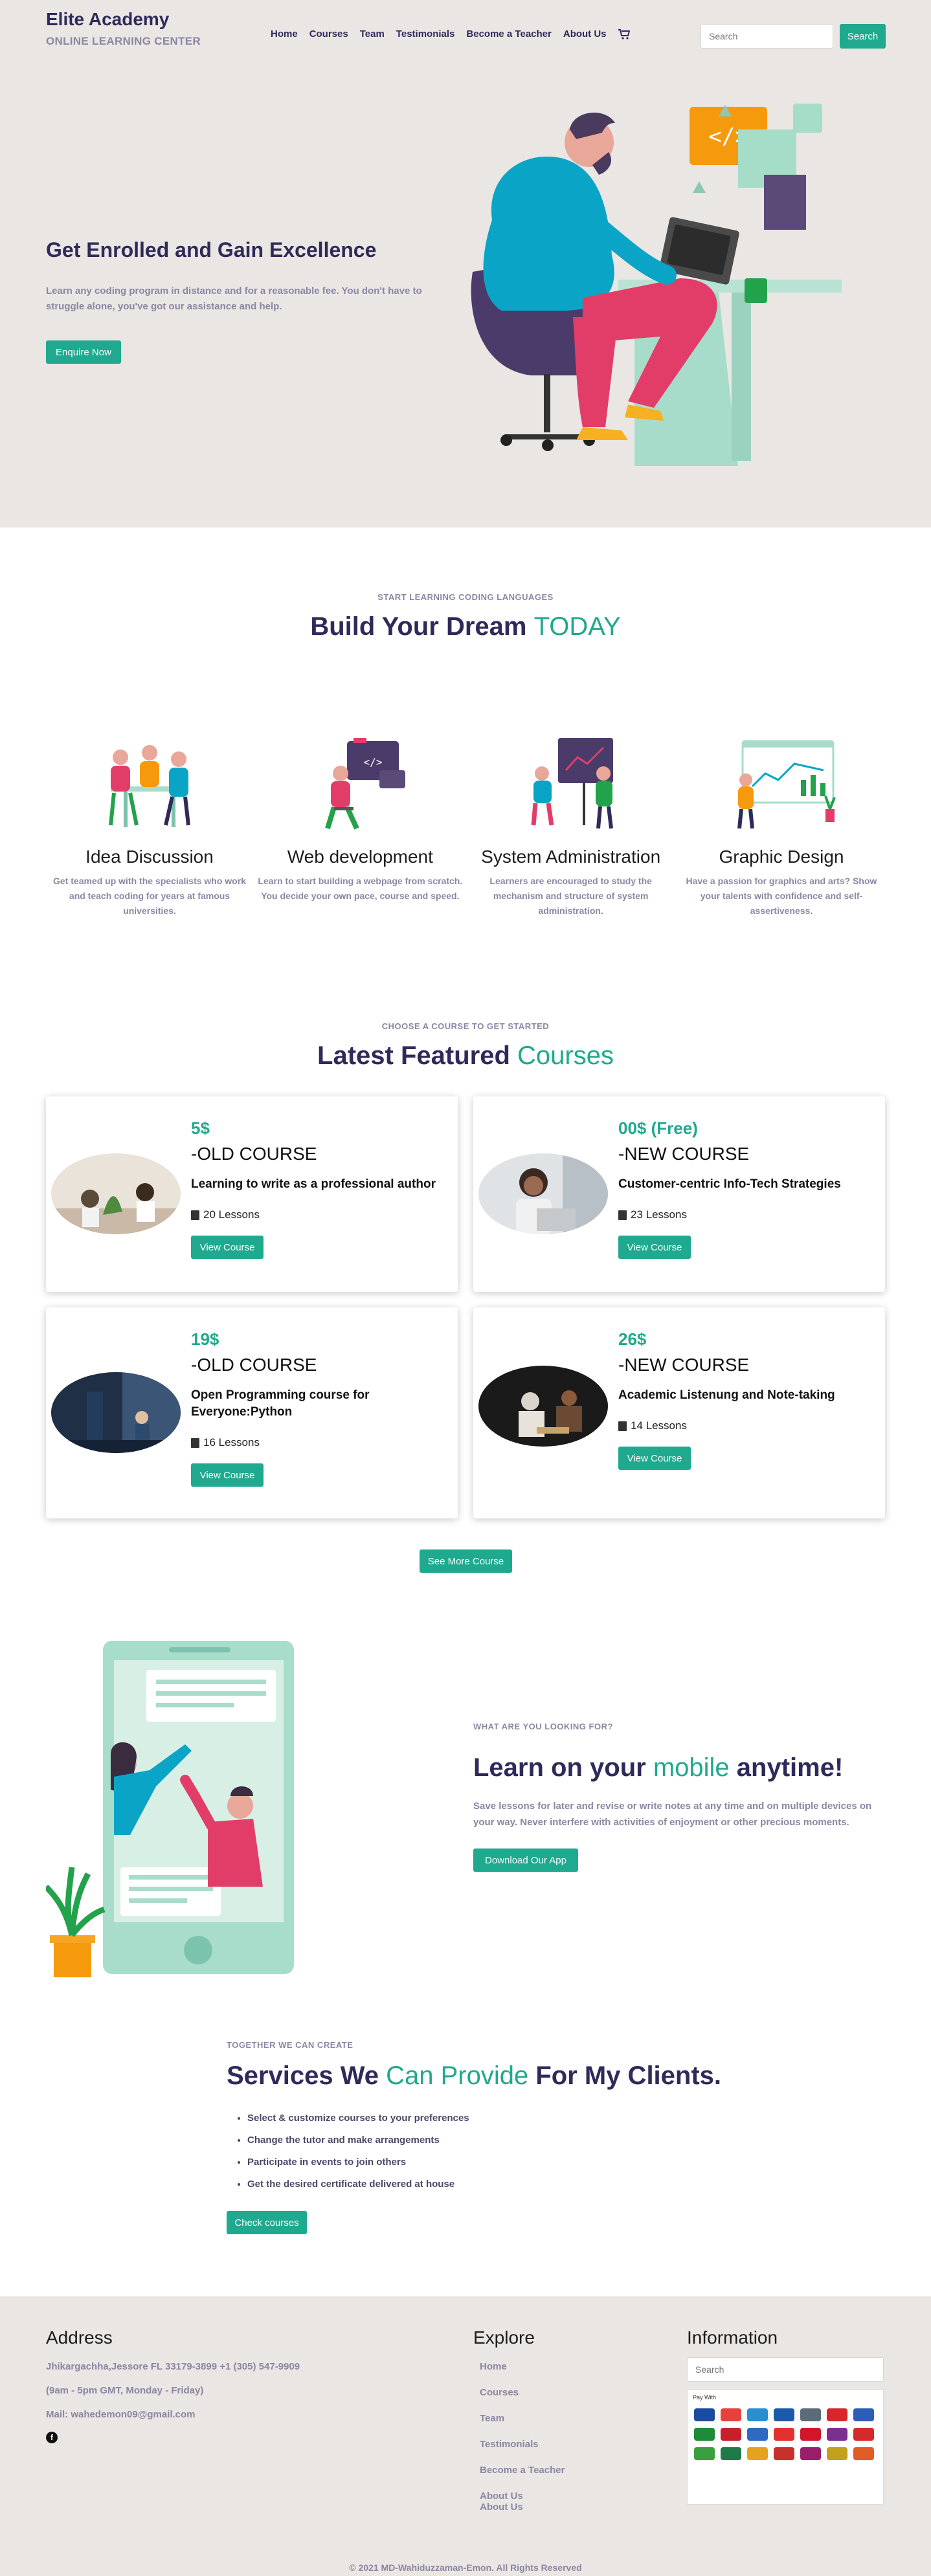 Image resolution: width=931 pixels, height=2576 pixels. What do you see at coordinates (659, 1214) in the screenshot?
I see `lessons-count: 23 Lessons` at bounding box center [659, 1214].